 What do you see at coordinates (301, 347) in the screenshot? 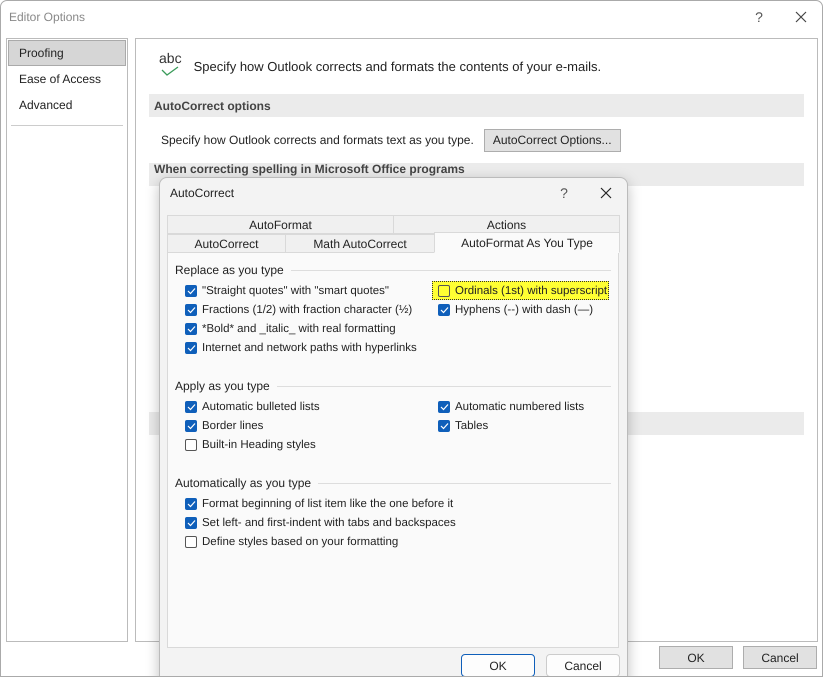
I see `checkbox-option: Internet and network paths with hyperlinks` at bounding box center [301, 347].